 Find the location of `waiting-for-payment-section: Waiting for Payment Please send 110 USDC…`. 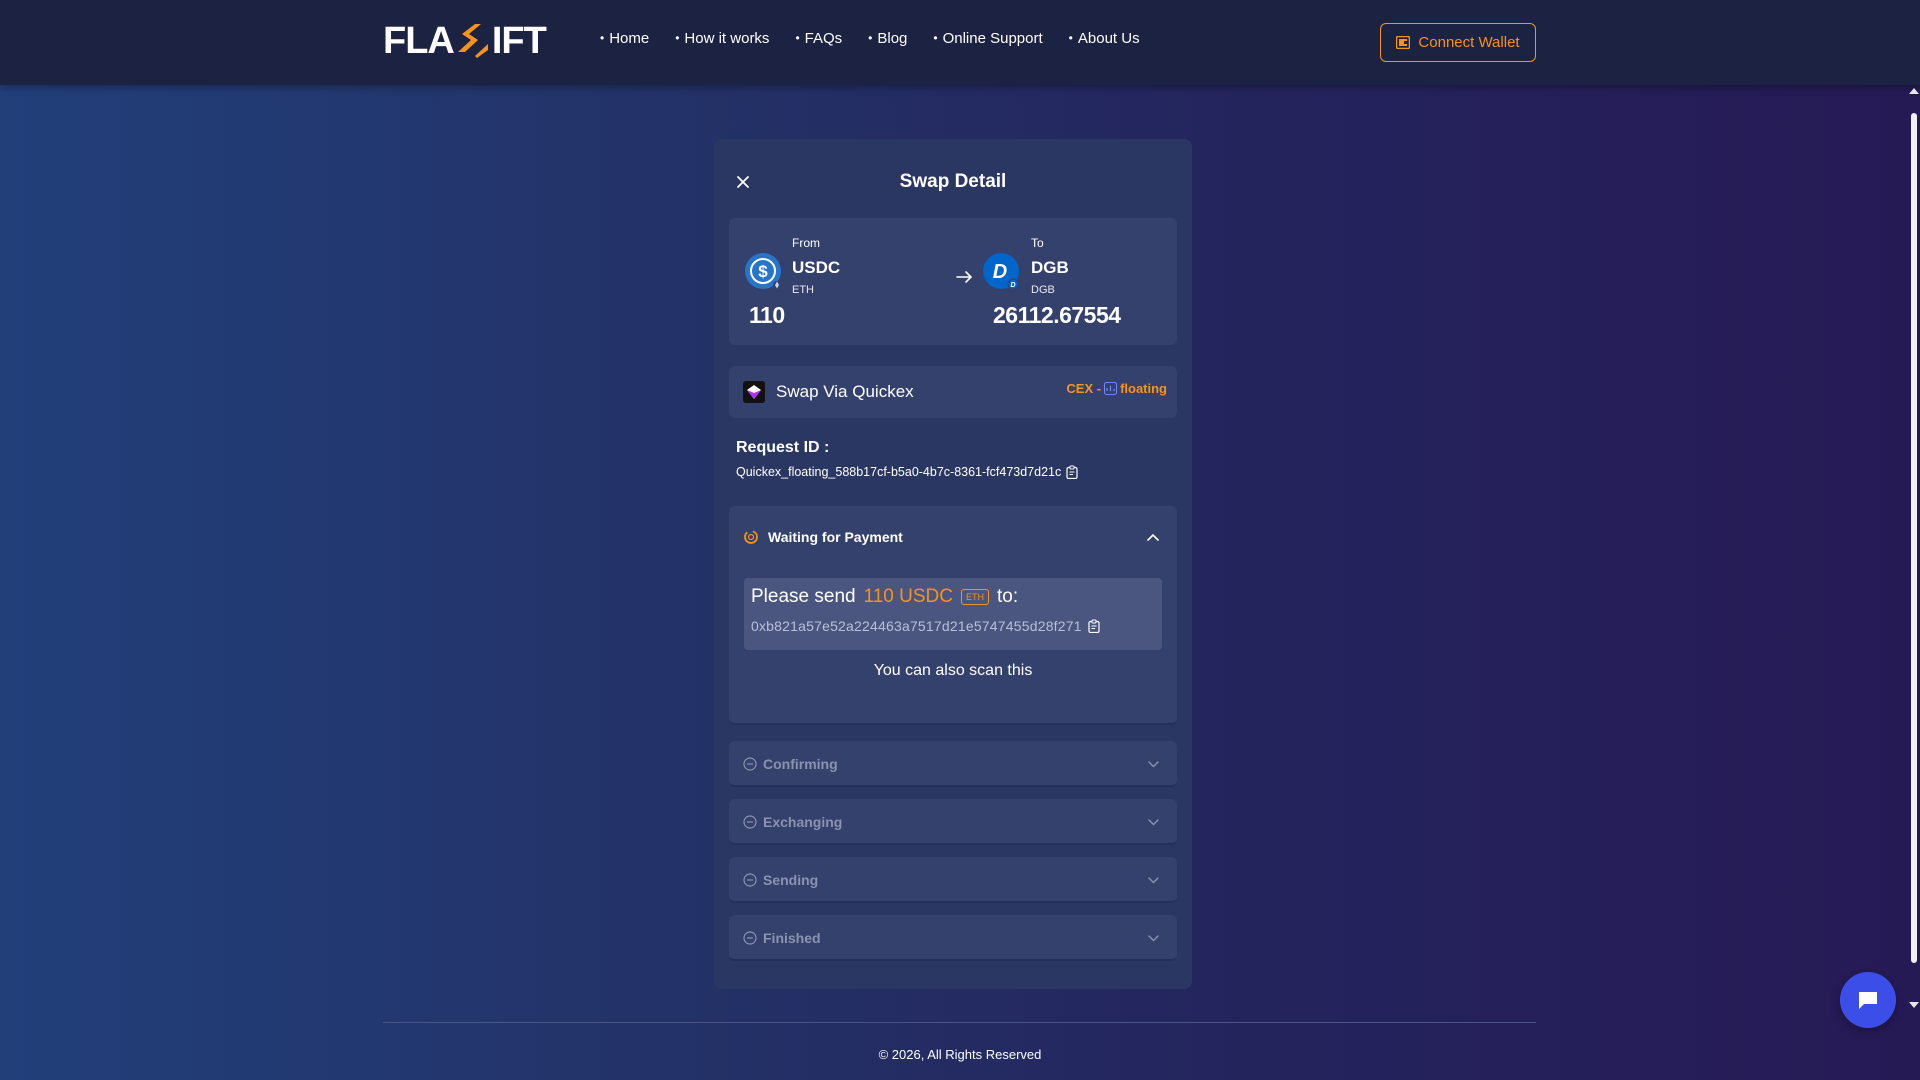

waiting-for-payment-section: Waiting for Payment Please send 110 USDC… is located at coordinates (953, 615).